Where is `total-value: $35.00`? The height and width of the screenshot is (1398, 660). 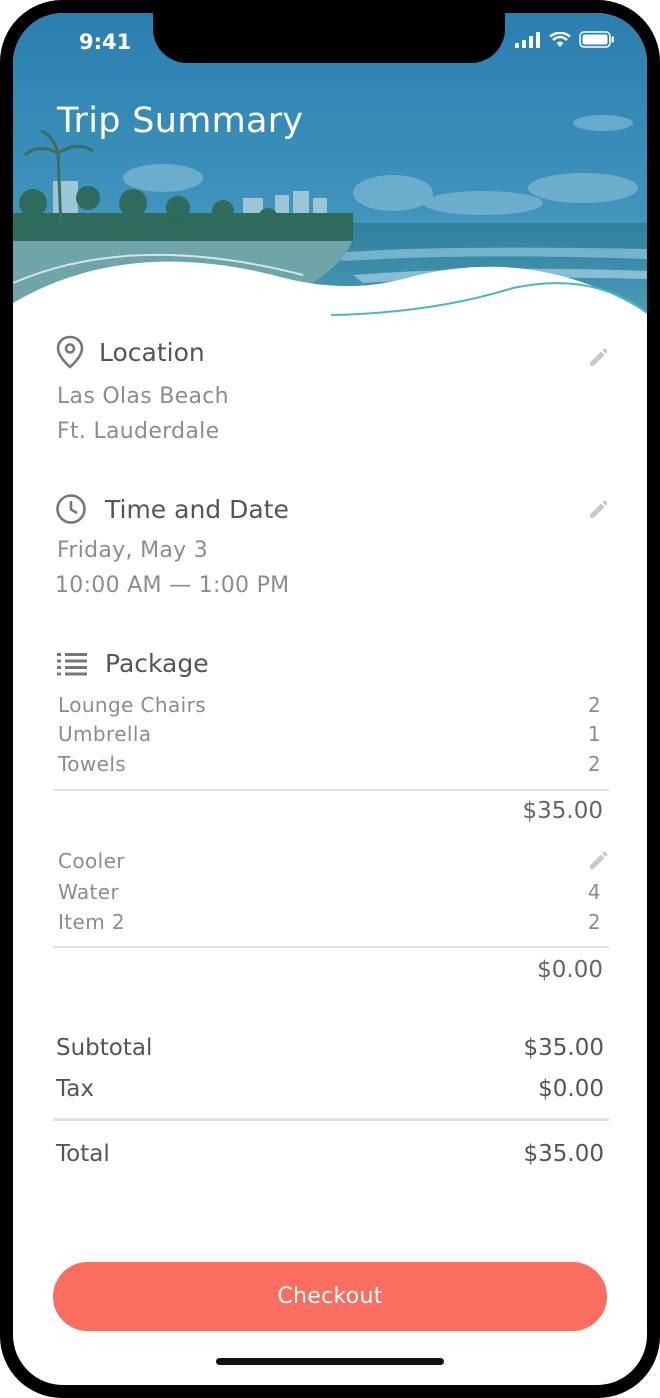
total-value: $35.00 is located at coordinates (563, 1154).